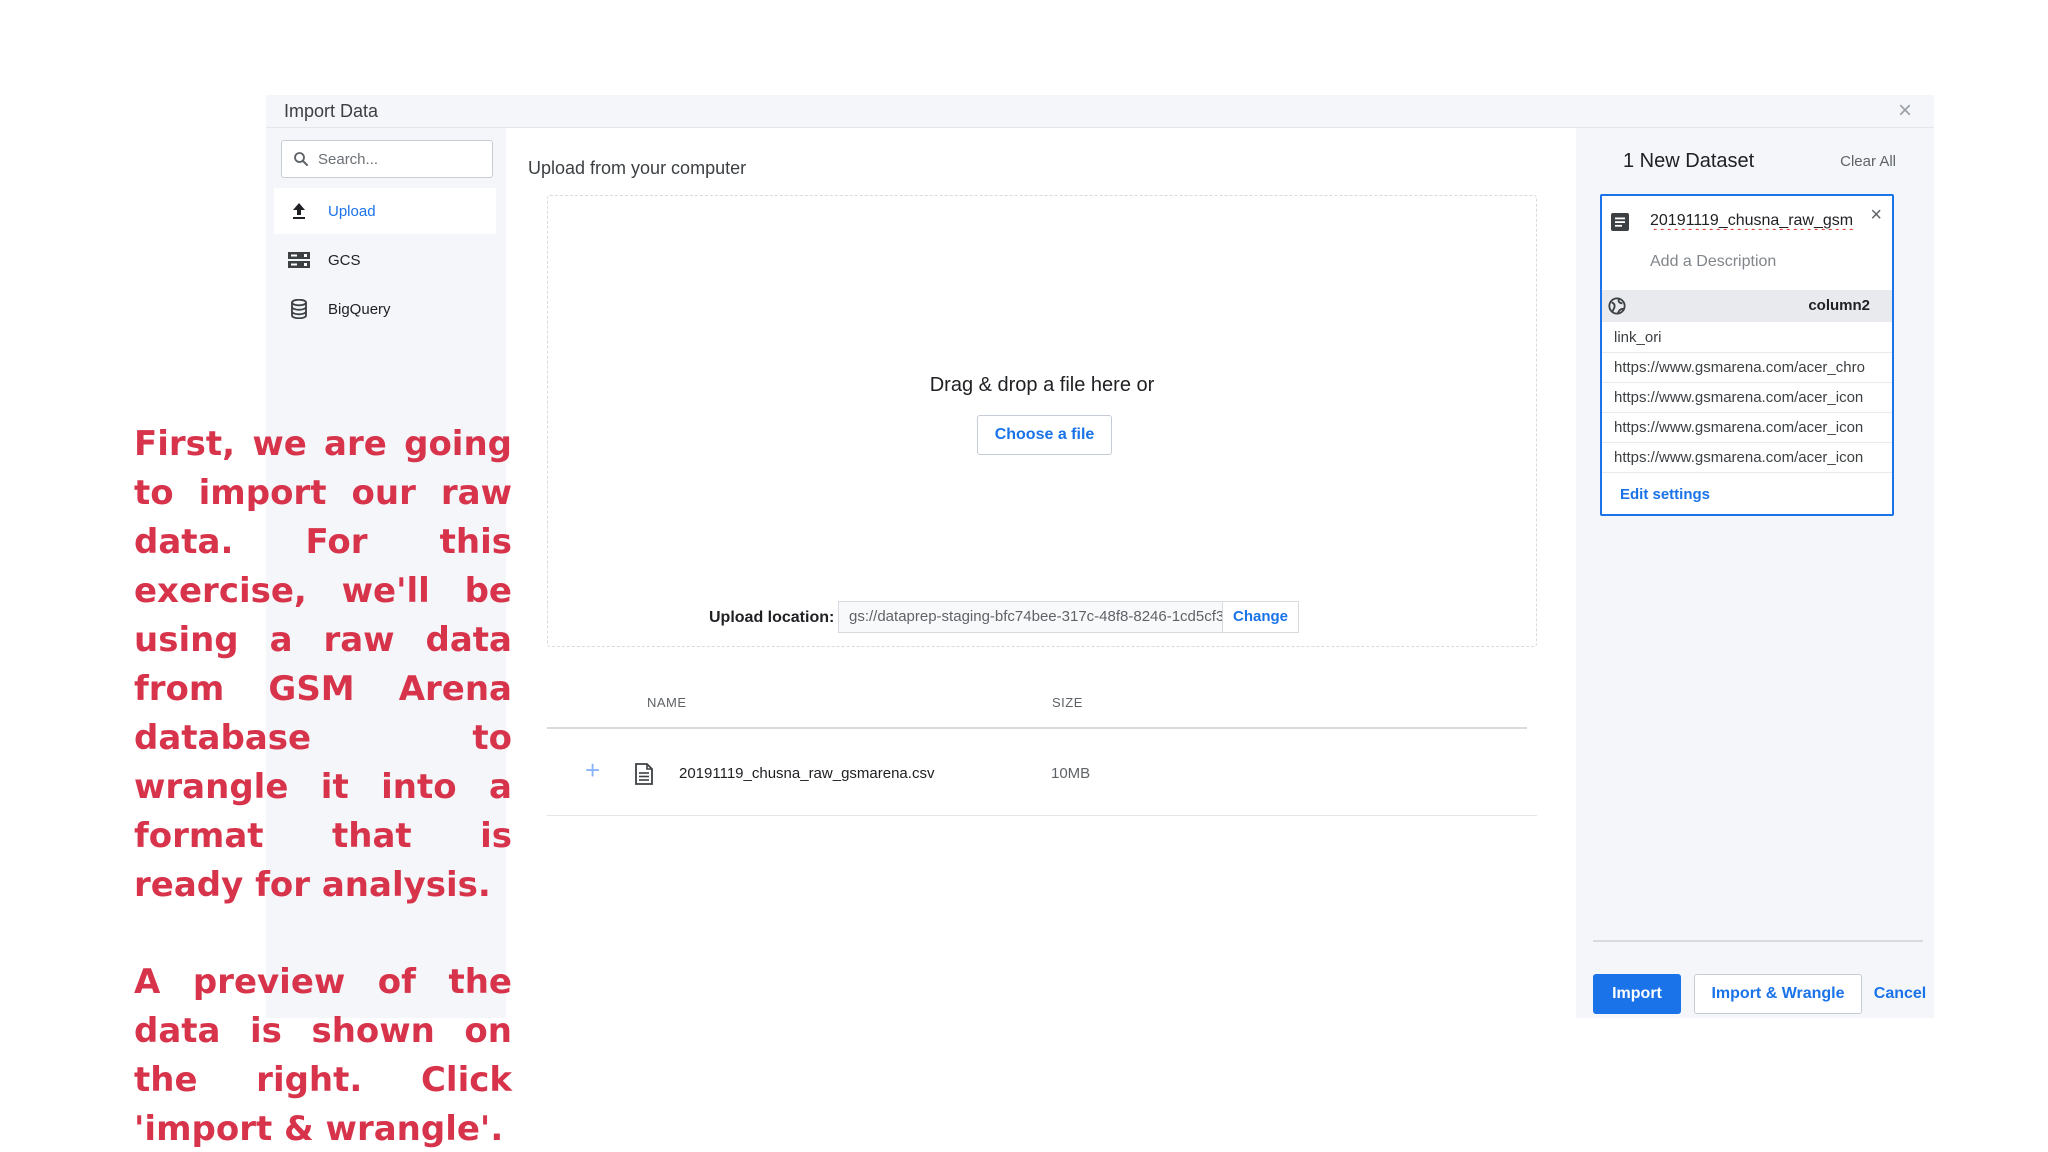 Image resolution: width=2048 pixels, height=1152 pixels. What do you see at coordinates (1756, 221) in the screenshot?
I see `dataset-name: 20191119_chusna_raw_gsm` at bounding box center [1756, 221].